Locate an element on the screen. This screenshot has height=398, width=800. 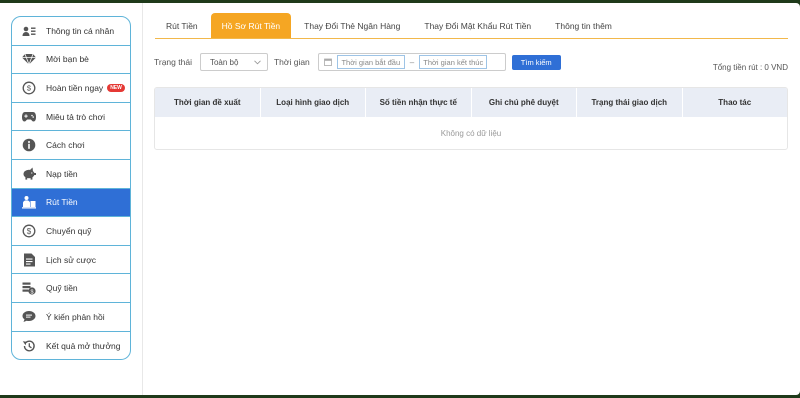
search-button: Tìm kiếm is located at coordinates (536, 62).